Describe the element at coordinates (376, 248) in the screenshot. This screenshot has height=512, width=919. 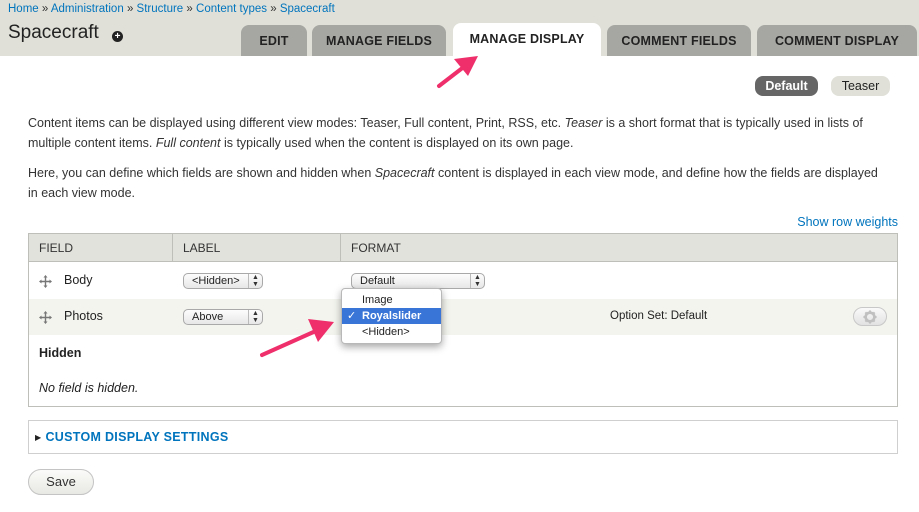
I see `column-header-format: FORMAT` at that location.